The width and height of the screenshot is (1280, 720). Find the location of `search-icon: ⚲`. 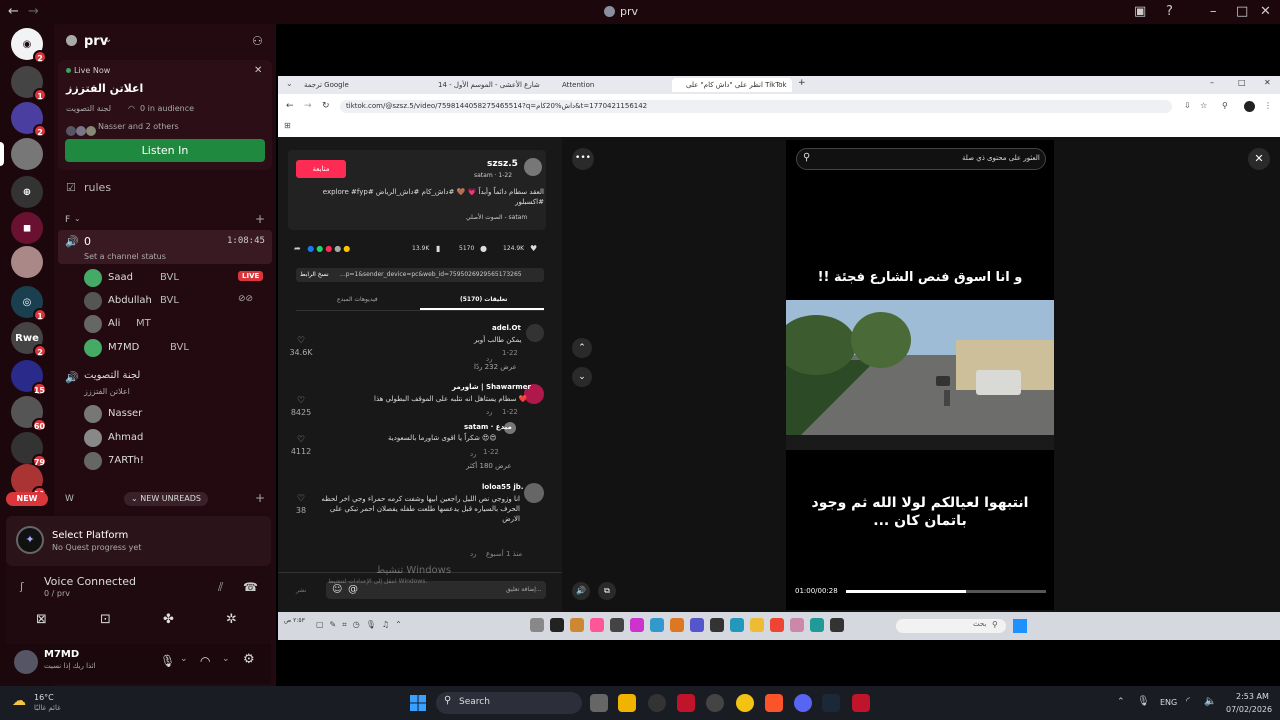

search-icon: ⚲ is located at coordinates (806, 157).